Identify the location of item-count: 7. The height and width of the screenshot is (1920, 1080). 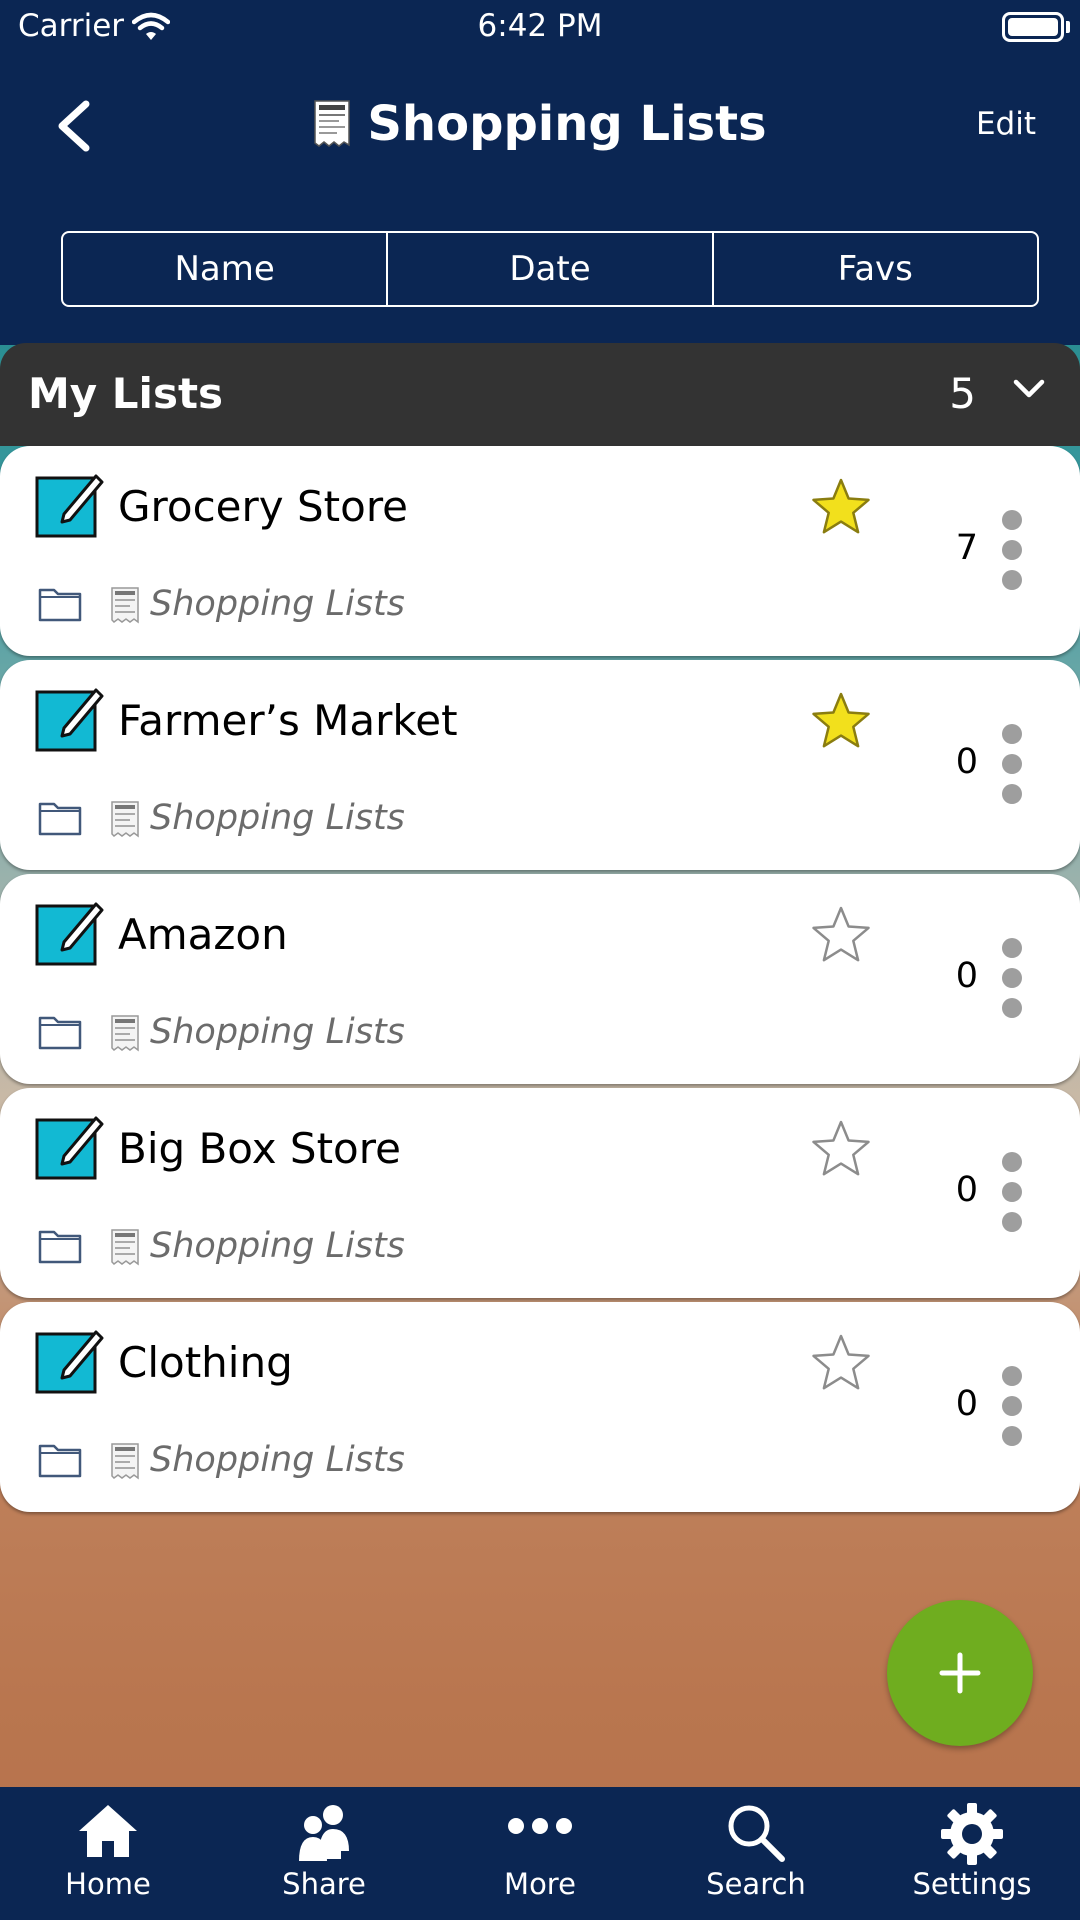
(966, 548).